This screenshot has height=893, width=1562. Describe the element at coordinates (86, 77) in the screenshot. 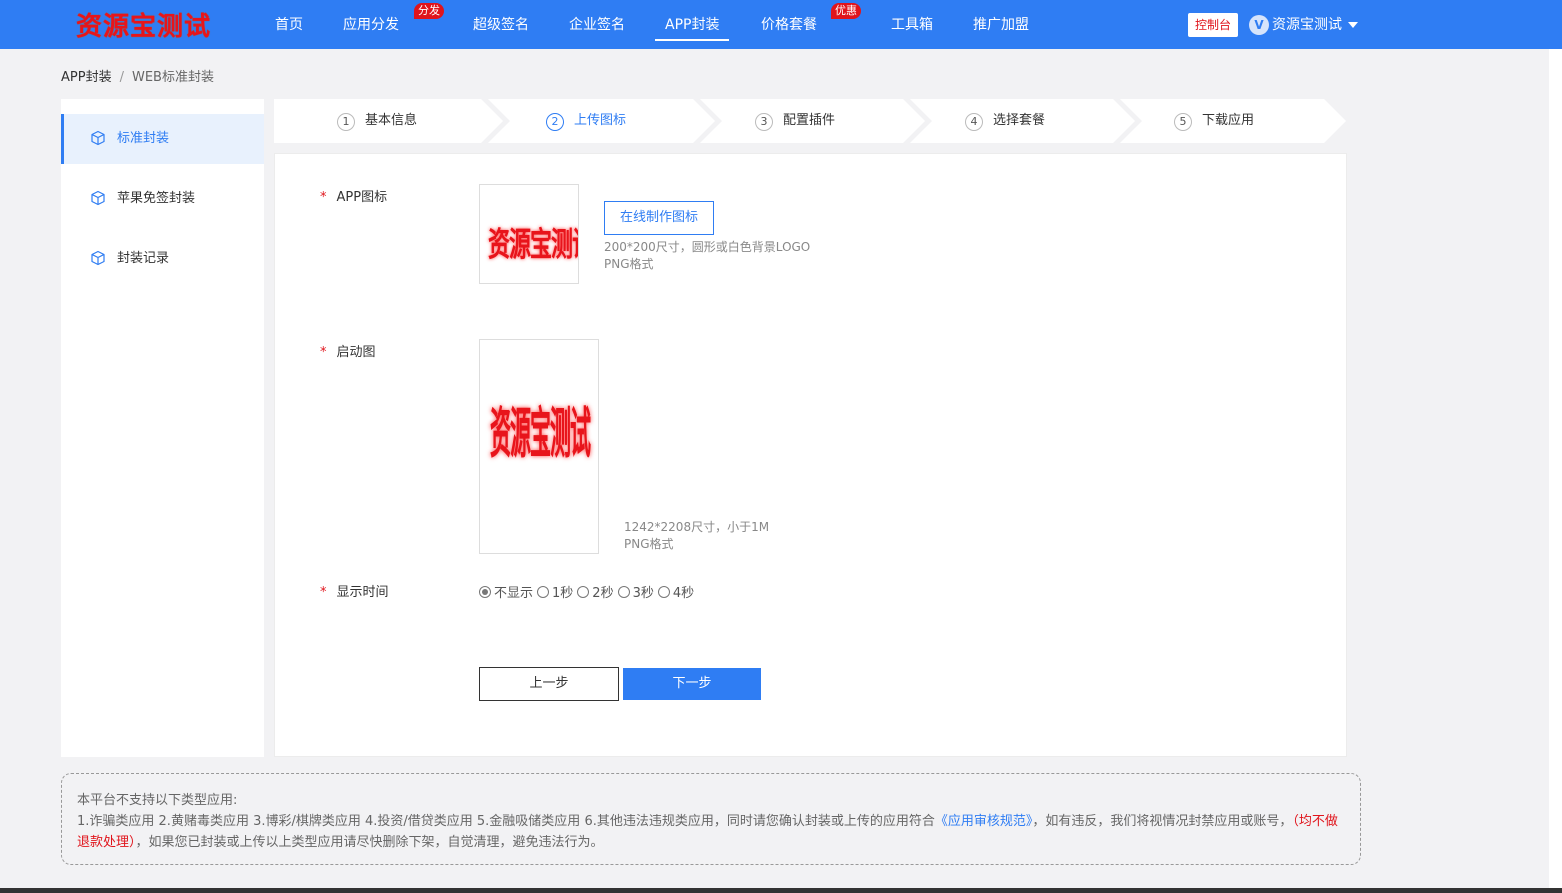

I see `breadcrumb-parent: APP封装` at that location.